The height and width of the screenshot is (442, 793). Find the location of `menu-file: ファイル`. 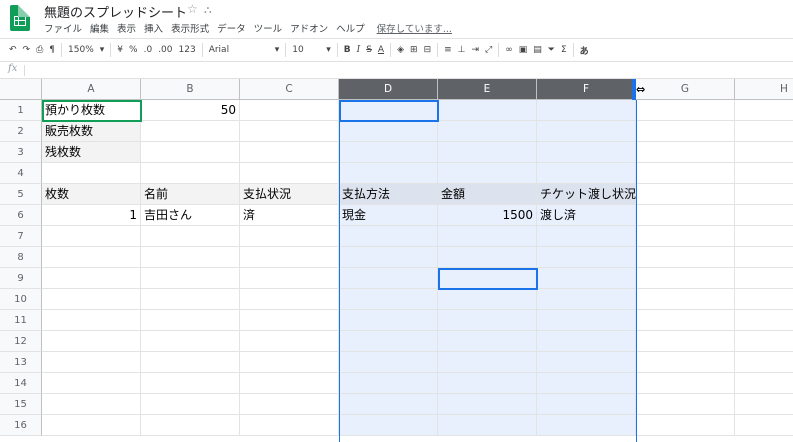

menu-file: ファイル is located at coordinates (63, 28).